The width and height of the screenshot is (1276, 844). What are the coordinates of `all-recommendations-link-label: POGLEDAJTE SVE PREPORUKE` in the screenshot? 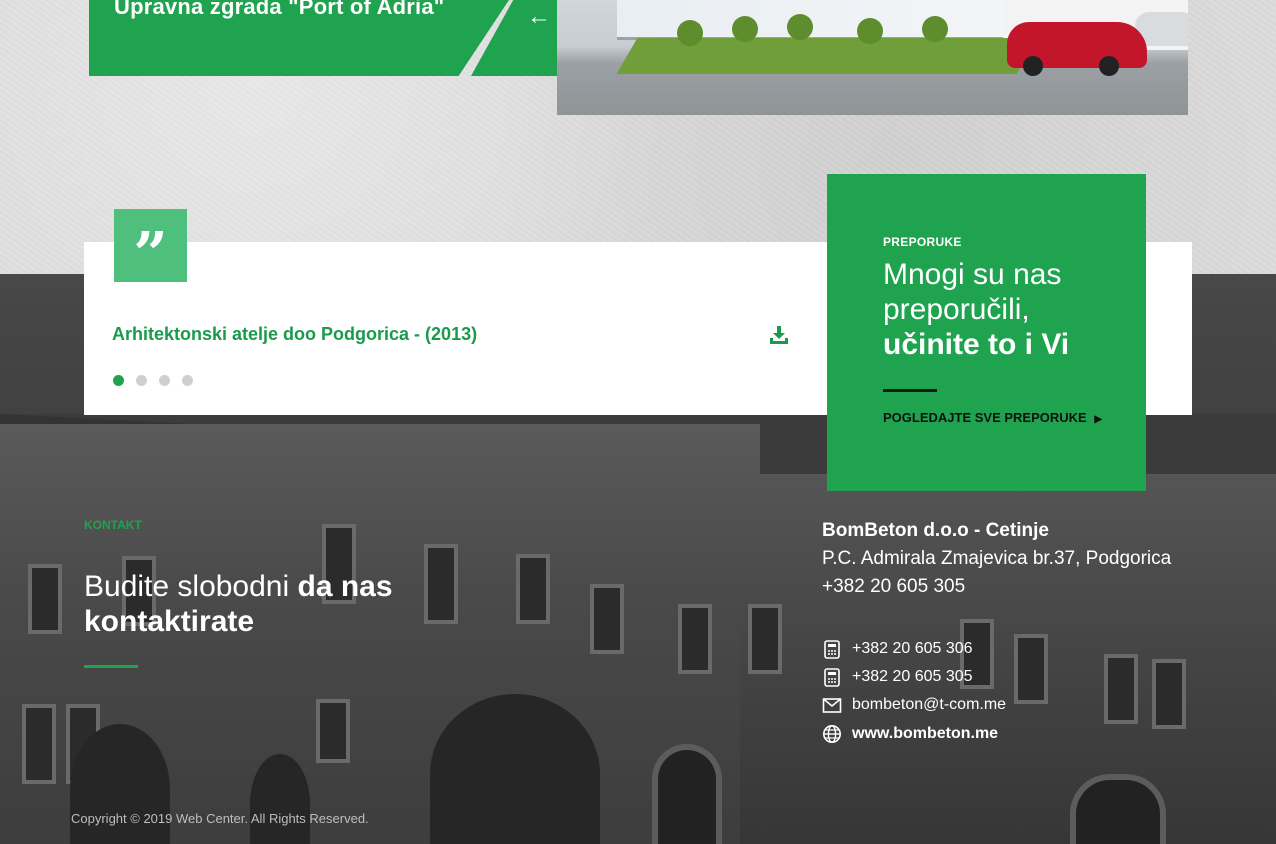 It's located at (985, 417).